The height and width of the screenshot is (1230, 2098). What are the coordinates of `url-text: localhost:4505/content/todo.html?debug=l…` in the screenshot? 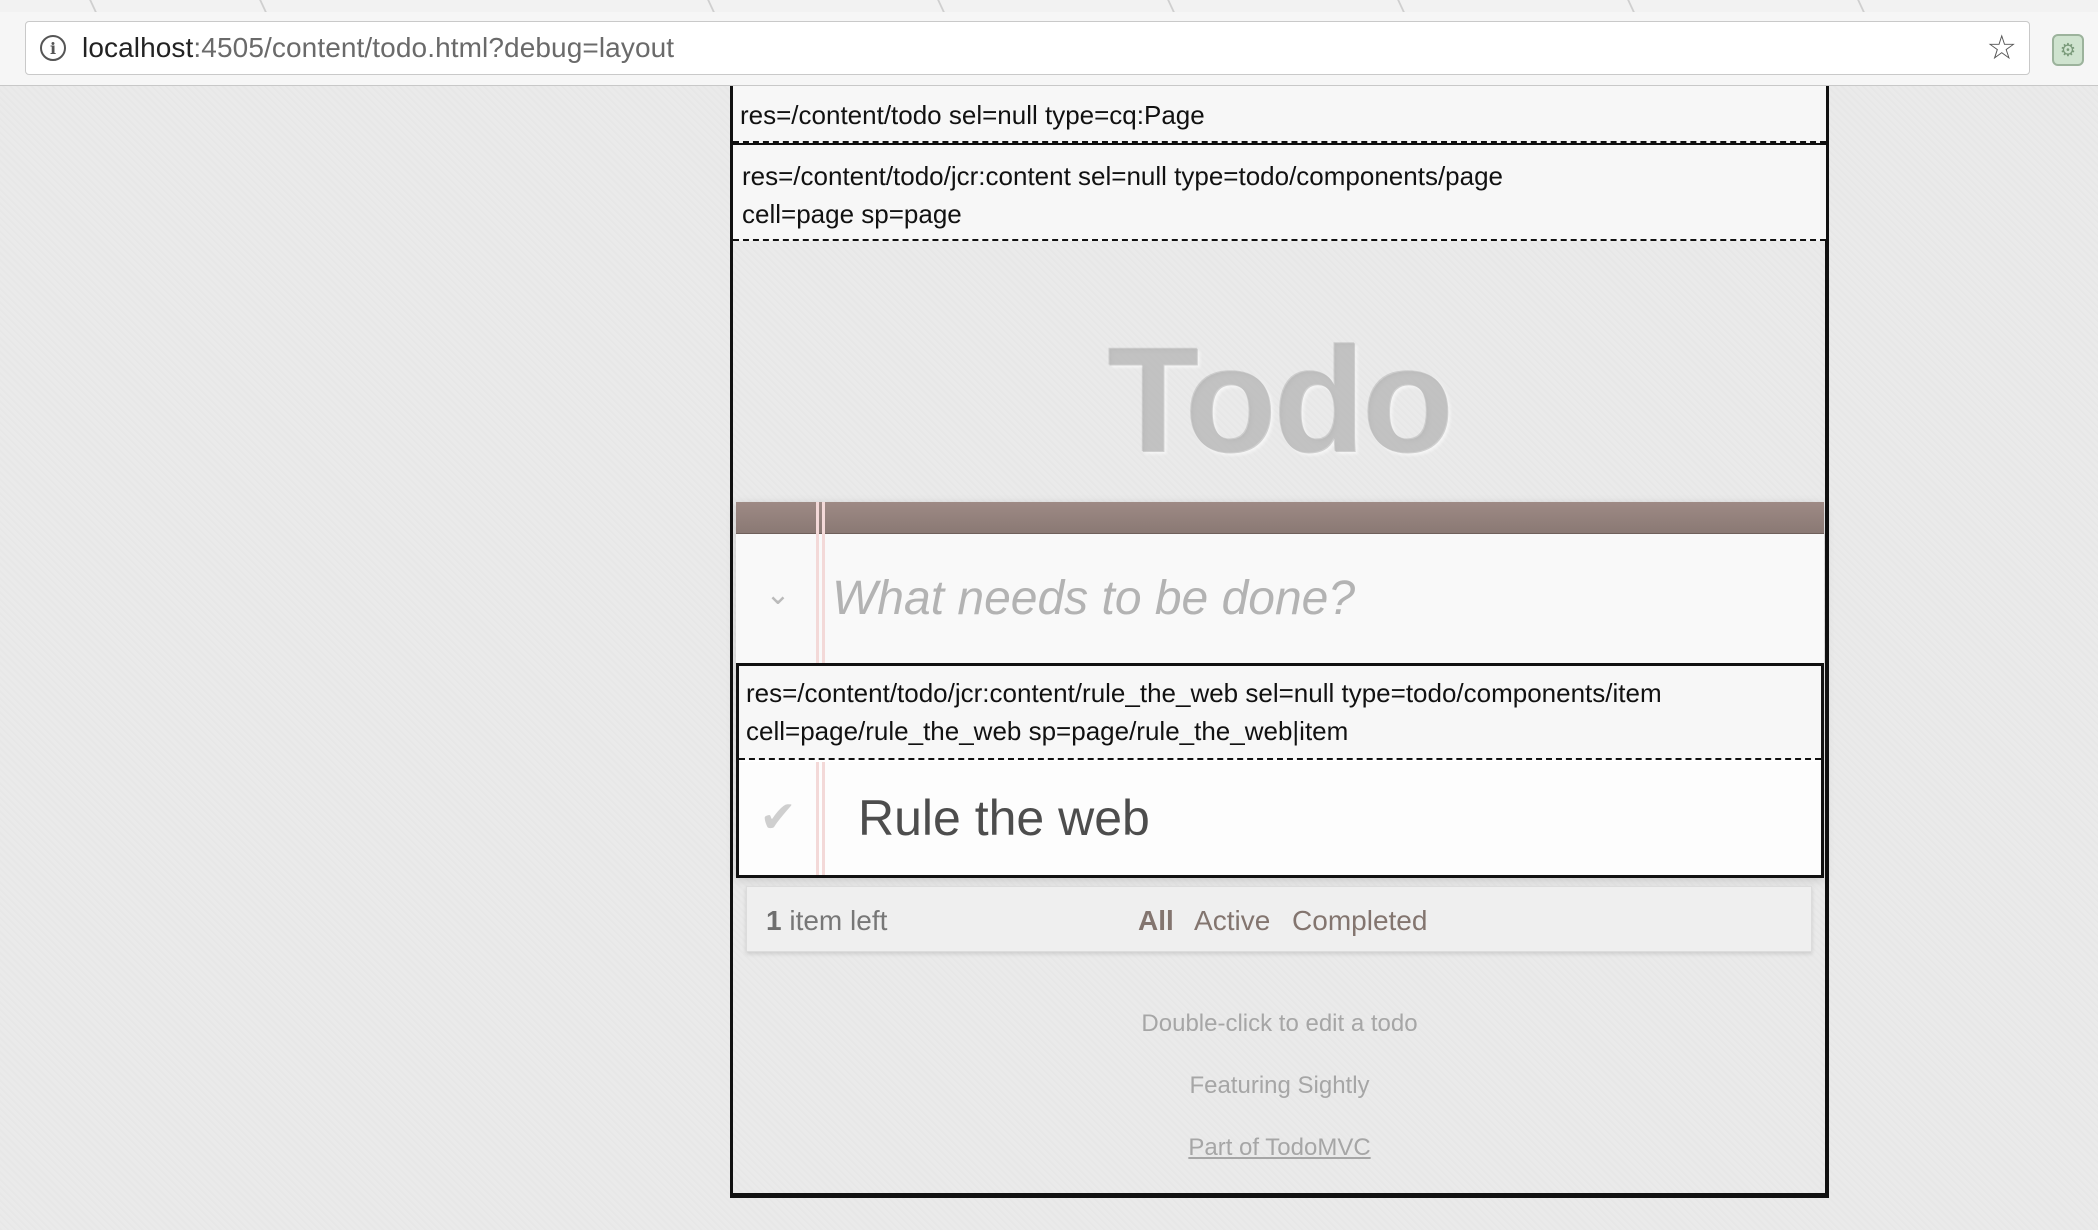 It's located at (378, 48).